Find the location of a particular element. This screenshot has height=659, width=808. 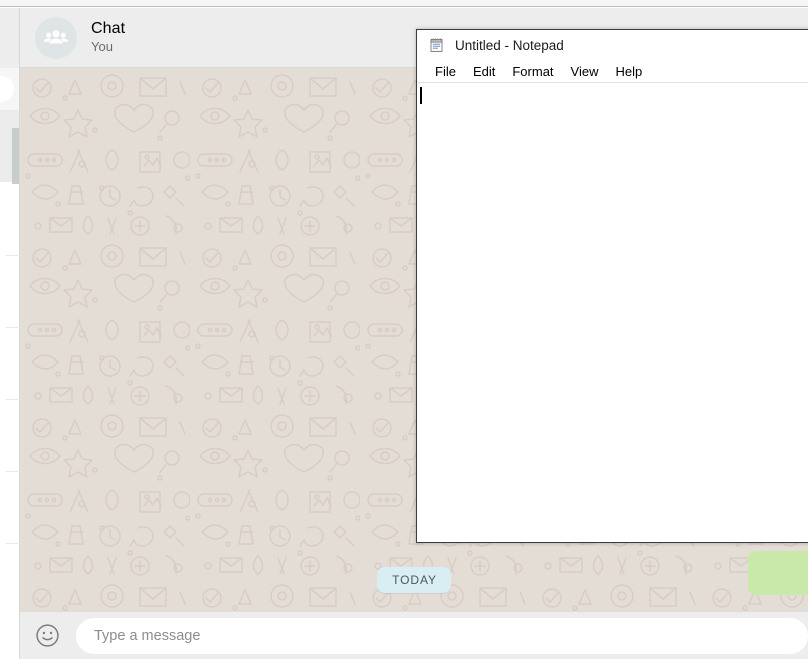

notepad-titlebar: Untitled - Notepad is located at coordinates (612, 45).